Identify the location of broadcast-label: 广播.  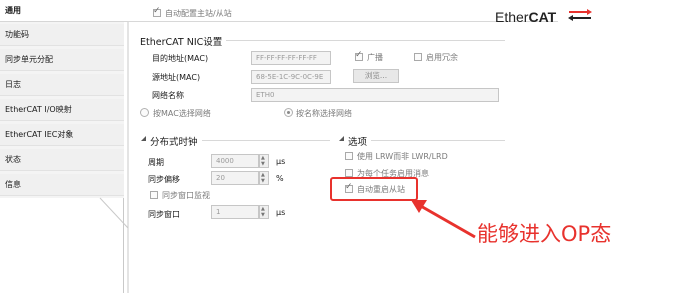
(375, 57).